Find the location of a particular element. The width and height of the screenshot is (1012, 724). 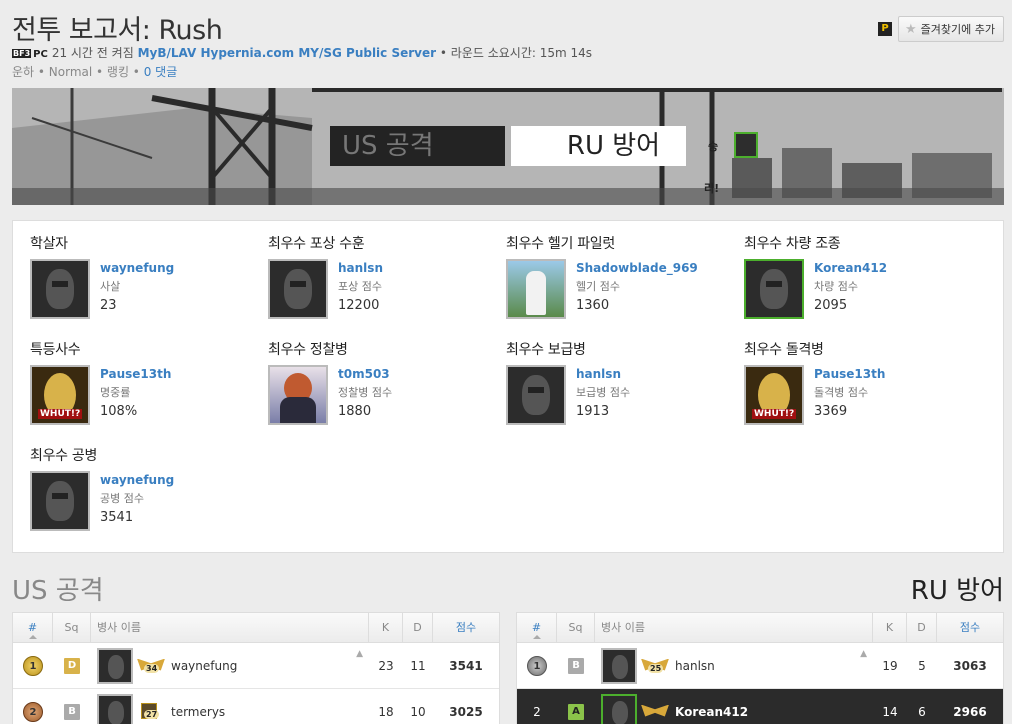

award-body: waynefung 공병 점수 3541 is located at coordinates (145, 501).